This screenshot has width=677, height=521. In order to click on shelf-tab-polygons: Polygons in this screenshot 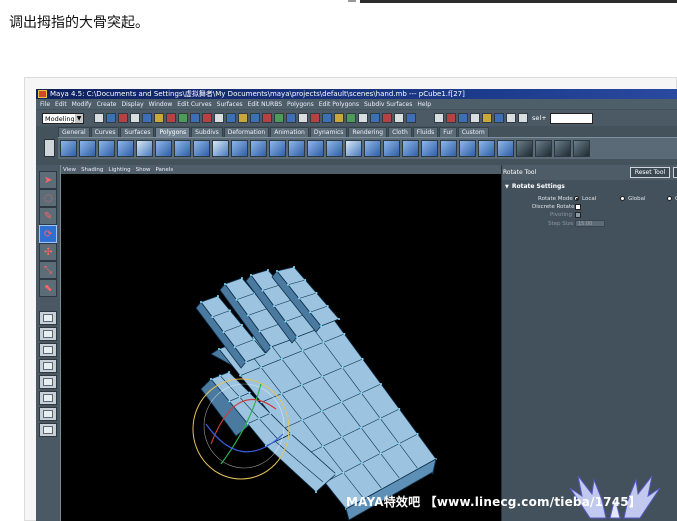, I will do `click(173, 132)`.